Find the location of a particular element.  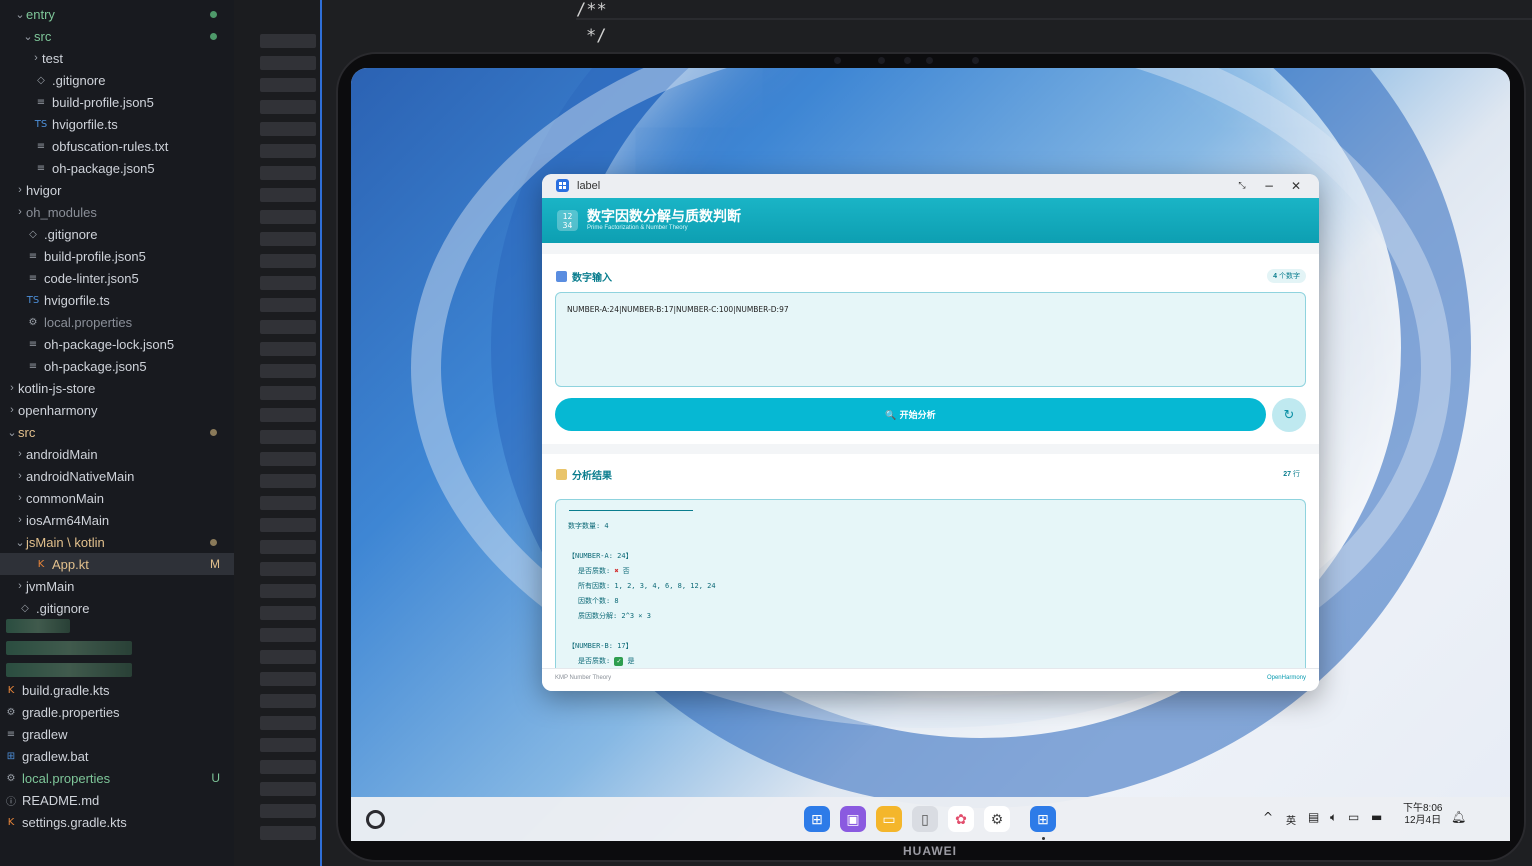

tree-item: ⚙ gradle.properties is located at coordinates (117, 712).